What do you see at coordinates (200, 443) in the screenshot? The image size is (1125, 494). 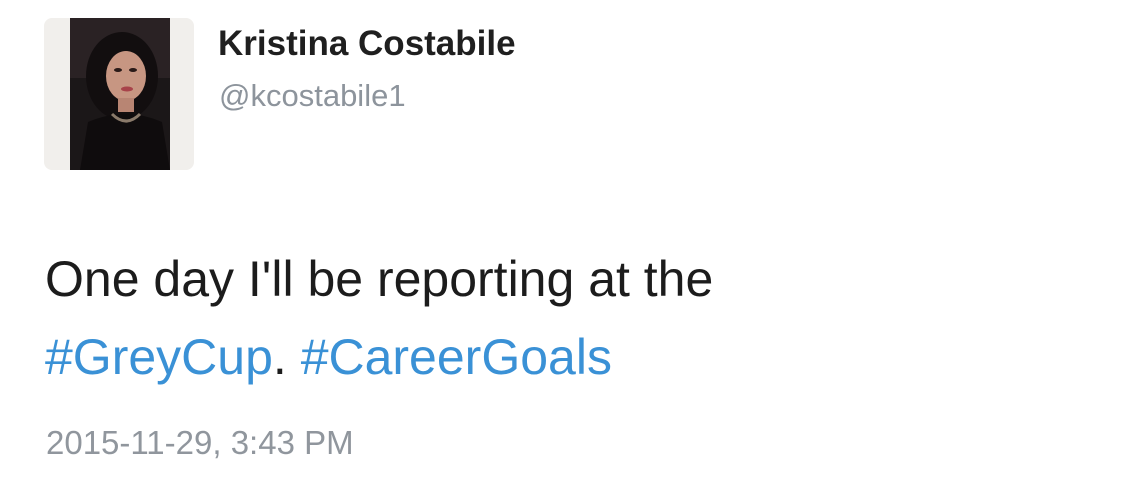 I see `tweet-timestamp: 2015-11-29, 3:43 PM` at bounding box center [200, 443].